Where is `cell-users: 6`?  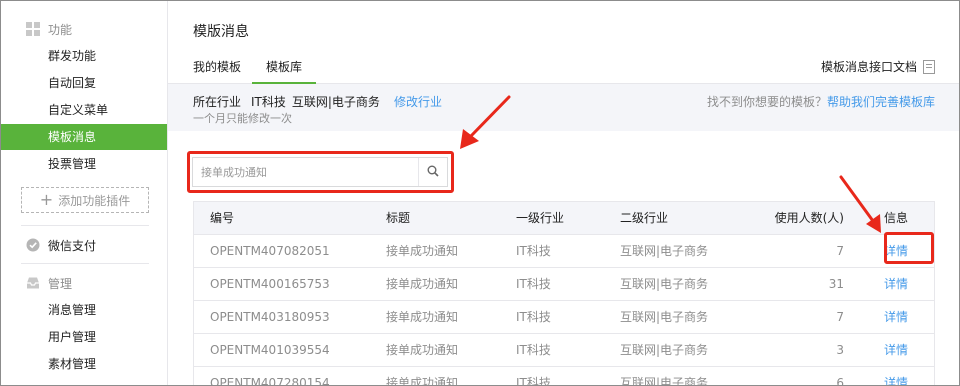
cell-users: 6 is located at coordinates (840, 381).